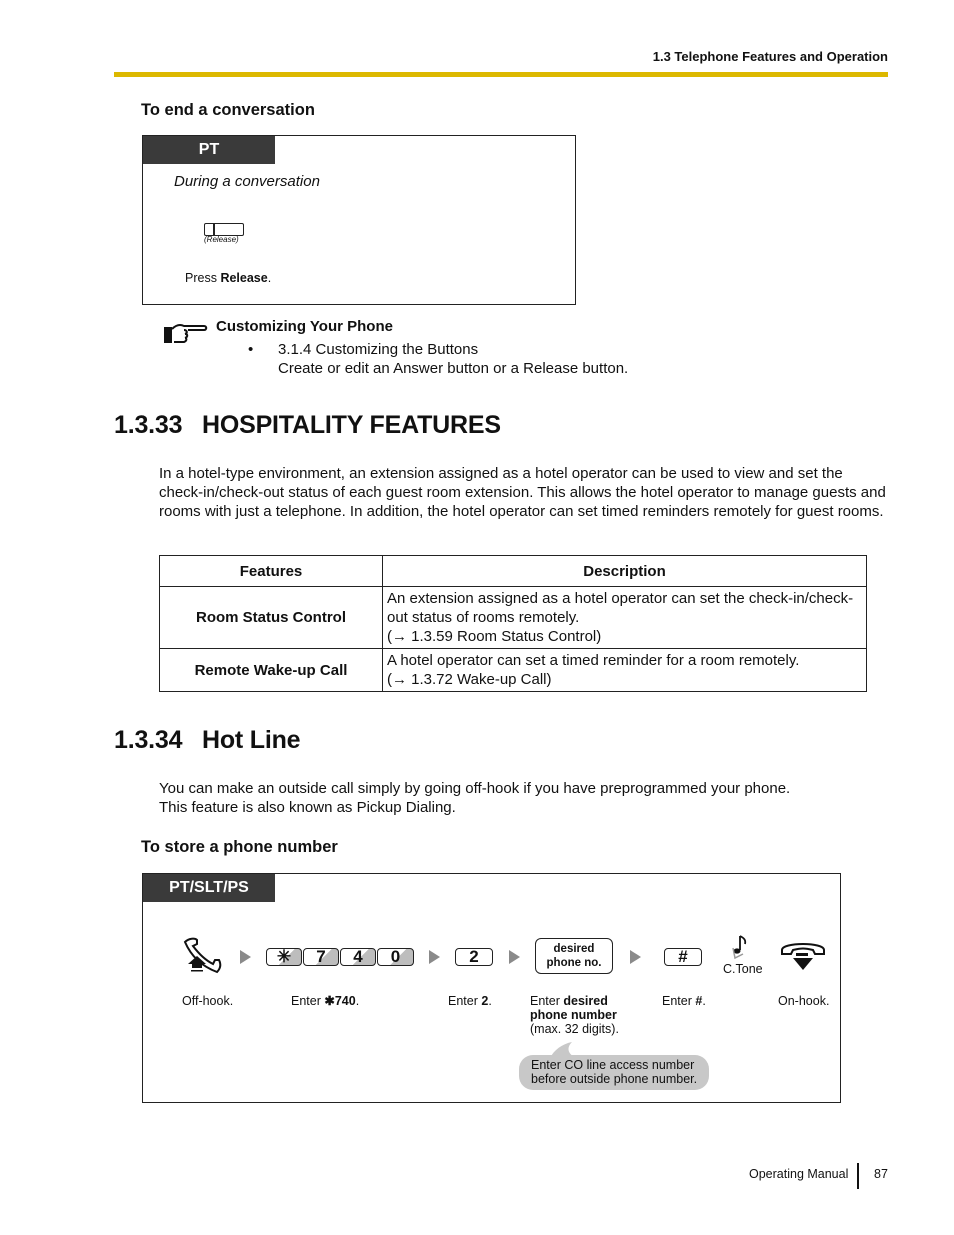 This screenshot has height=1235, width=954. I want to click on key-2: 2, so click(474, 957).